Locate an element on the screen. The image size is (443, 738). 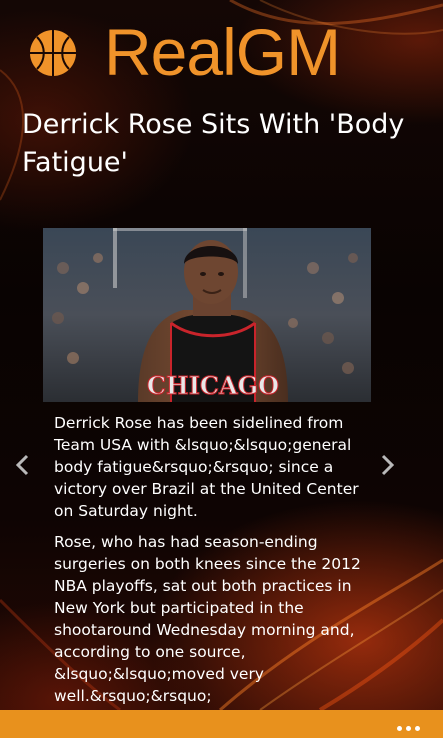
basketball-icon is located at coordinates (53, 53).